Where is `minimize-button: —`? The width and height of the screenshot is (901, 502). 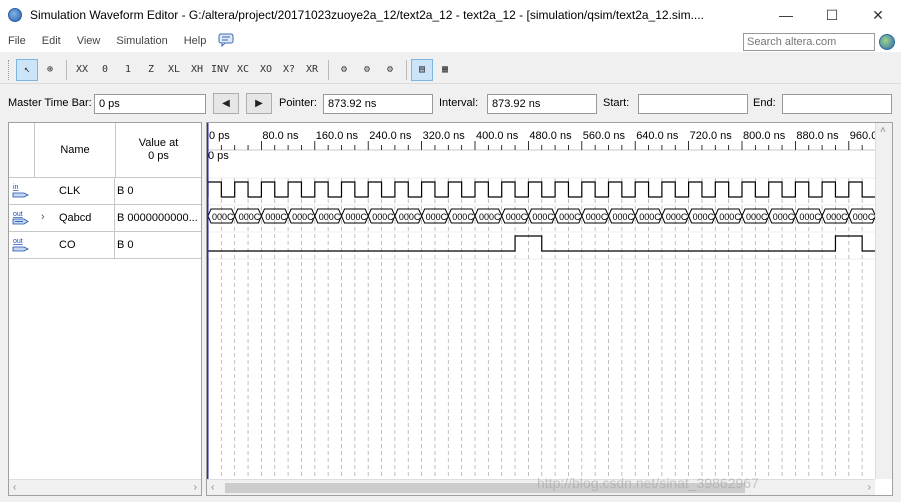 minimize-button: — is located at coordinates (786, 15).